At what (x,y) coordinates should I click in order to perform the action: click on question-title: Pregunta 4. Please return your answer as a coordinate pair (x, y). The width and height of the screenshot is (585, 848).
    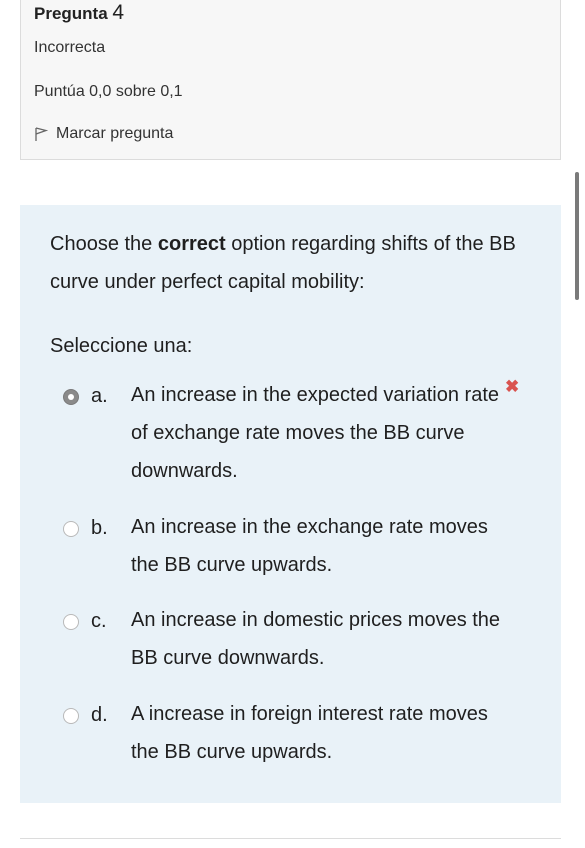
    Looking at the image, I should click on (79, 13).